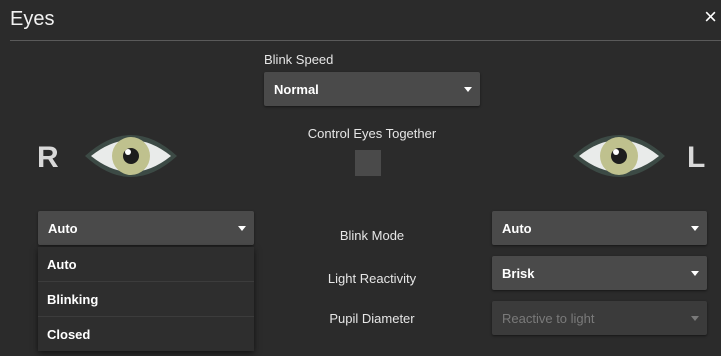  I want to click on blink-speed-label: Blink Speed, so click(299, 59).